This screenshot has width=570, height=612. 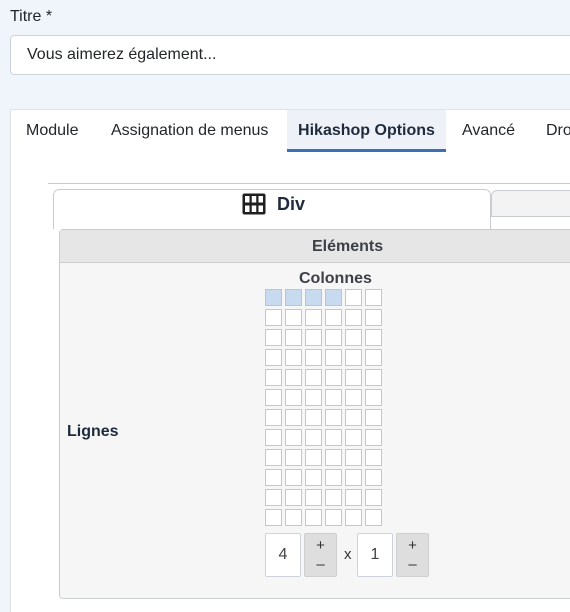 I want to click on subtab-other, so click(x=530, y=203).